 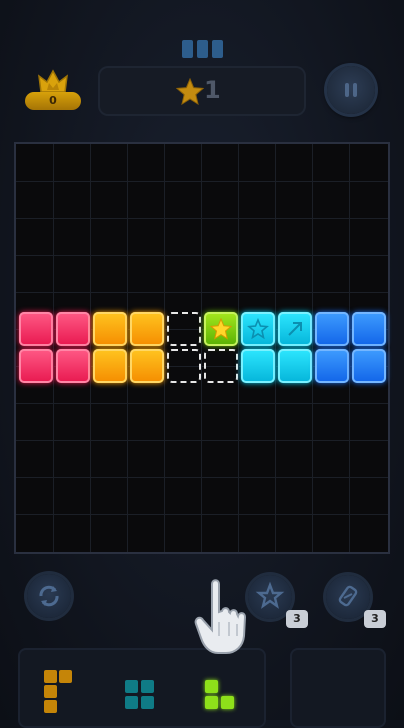 I want to click on refresh-icon, so click(x=49, y=596).